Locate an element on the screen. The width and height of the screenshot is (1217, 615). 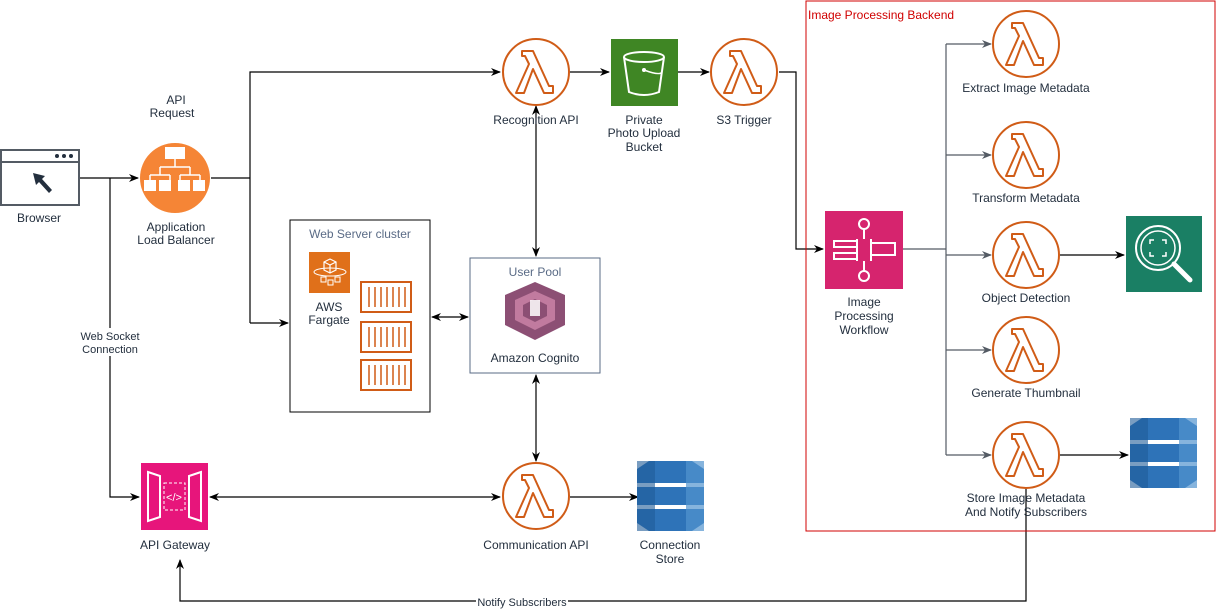
communication-api-node: Communication API is located at coordinates (536, 507).